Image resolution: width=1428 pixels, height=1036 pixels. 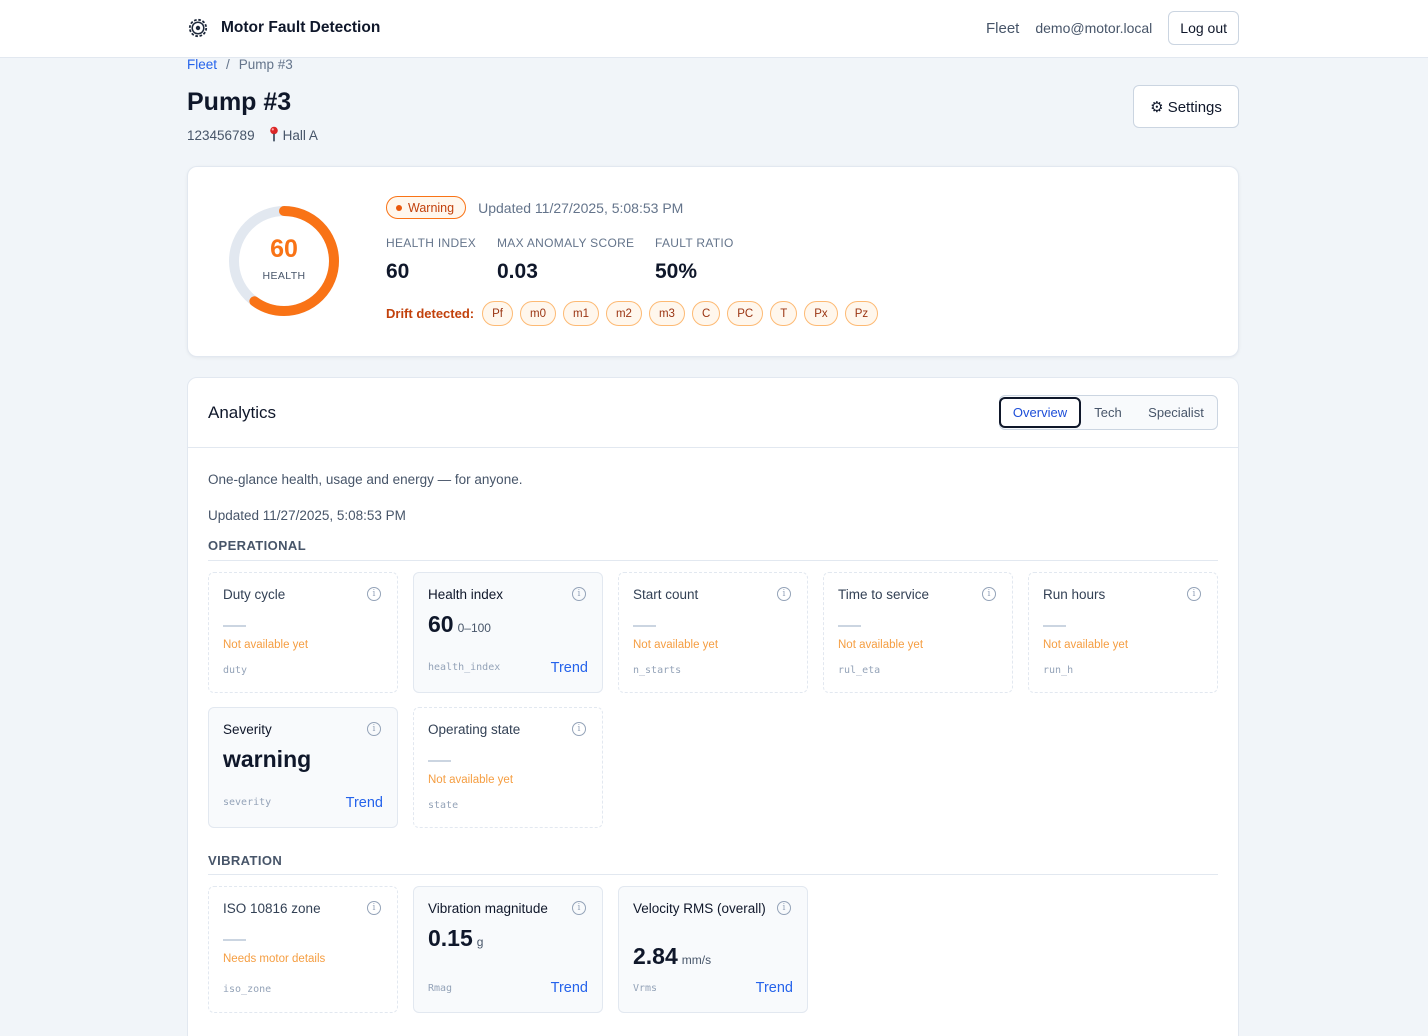 I want to click on drift-chip-t: T, so click(x=784, y=313).